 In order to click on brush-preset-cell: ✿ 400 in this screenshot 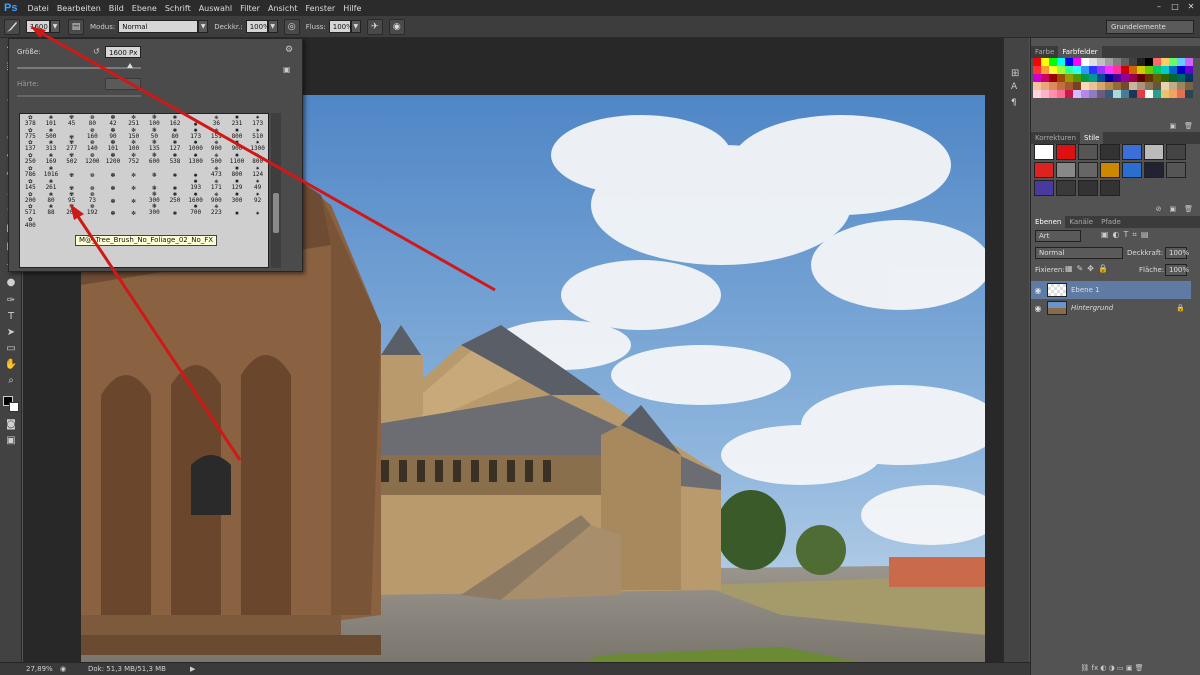, I will do `click(30, 223)`.